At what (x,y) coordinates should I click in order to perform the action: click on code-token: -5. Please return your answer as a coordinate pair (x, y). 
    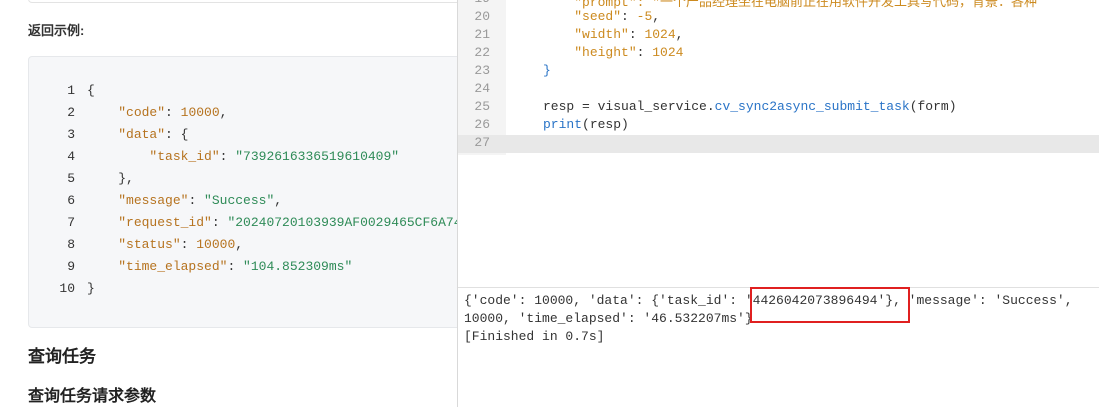
    Looking at the image, I should click on (644, 16).